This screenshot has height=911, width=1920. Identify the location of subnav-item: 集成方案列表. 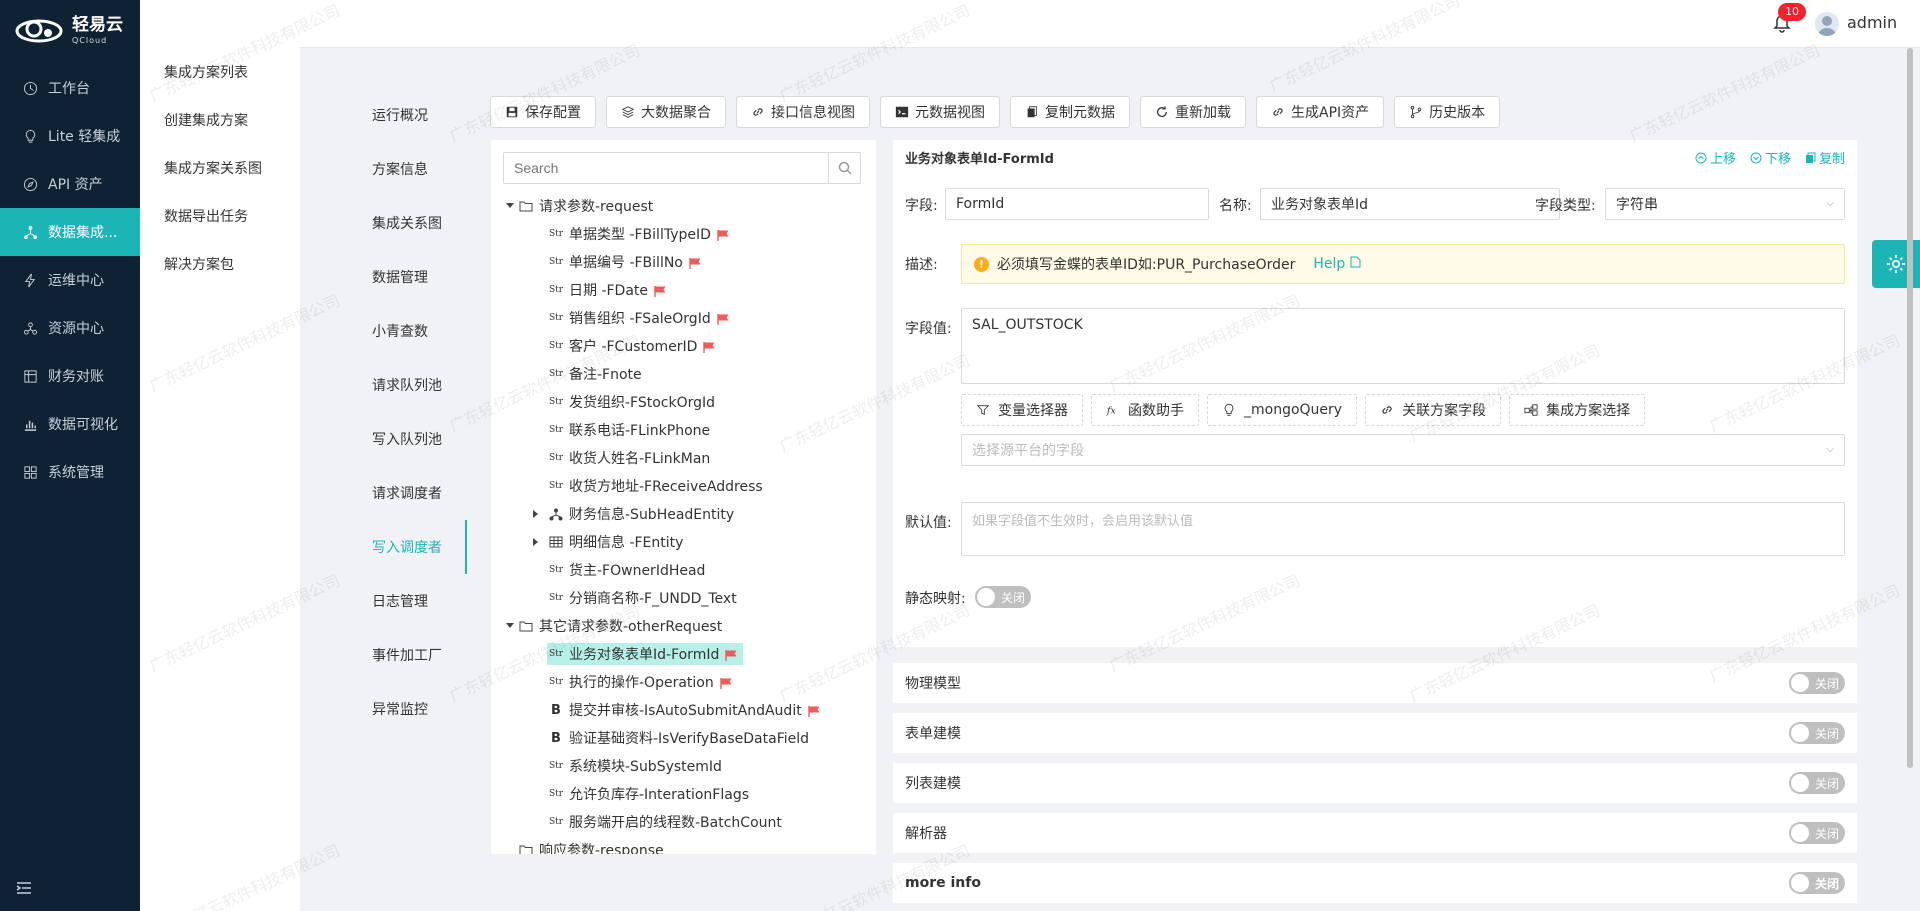
(220, 72).